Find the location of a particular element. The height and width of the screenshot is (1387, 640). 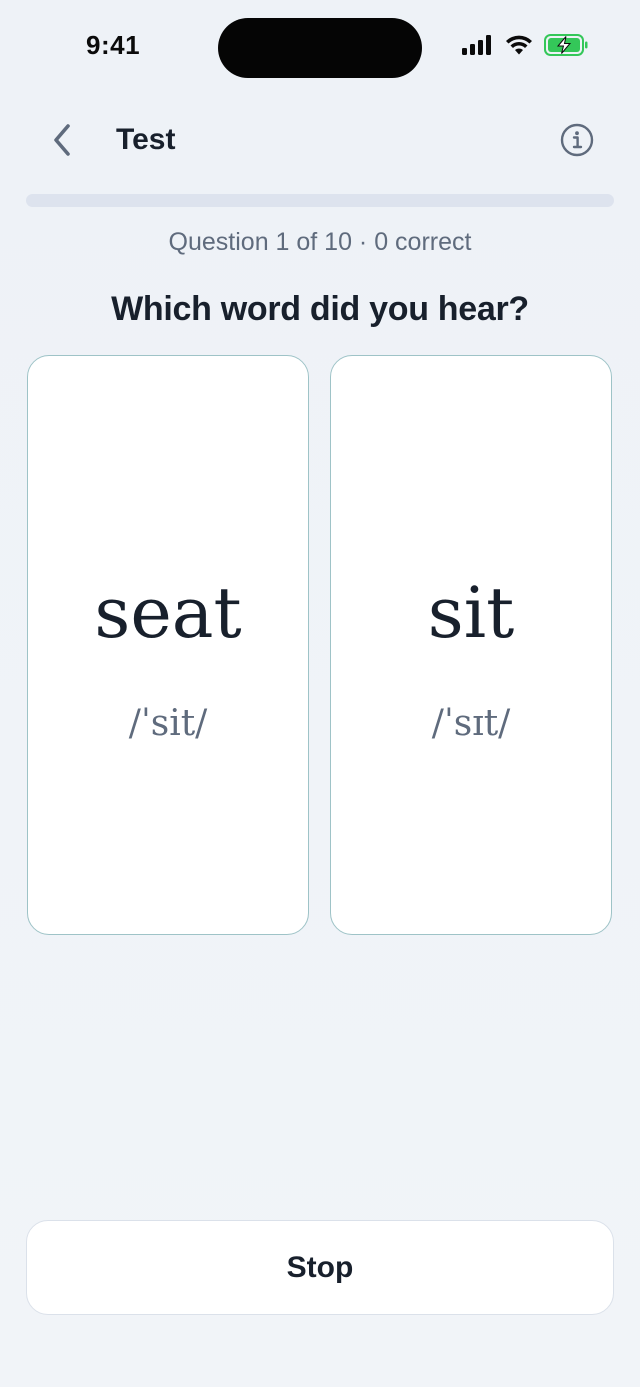

status-bar: 9:41 is located at coordinates (320, 48).